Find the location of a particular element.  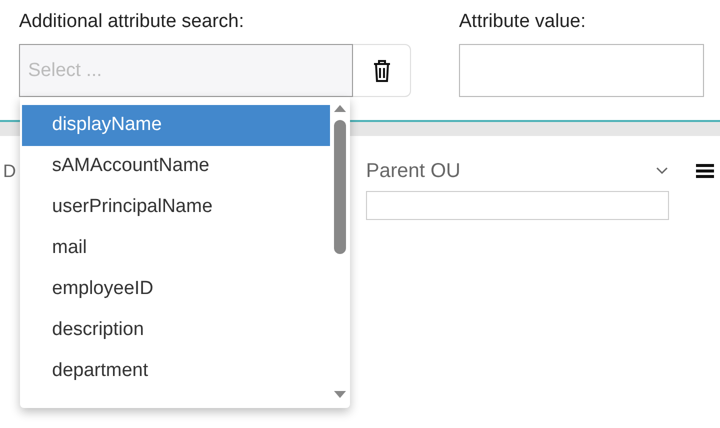

column-header: D is located at coordinates (9, 171).